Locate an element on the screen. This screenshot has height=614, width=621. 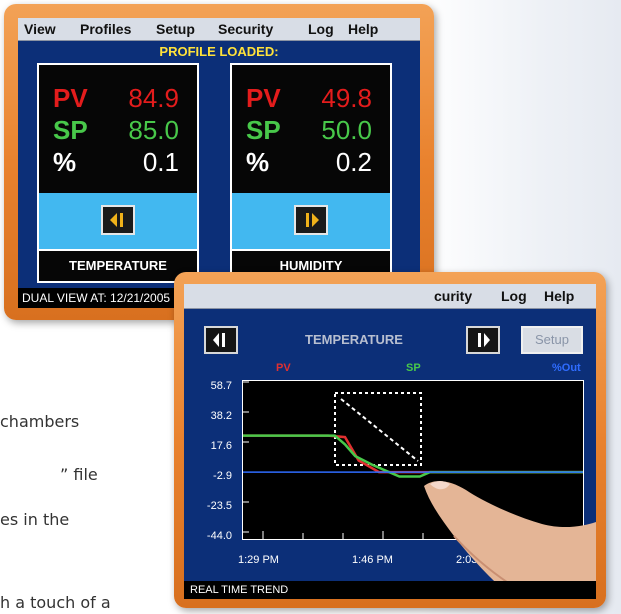
pointing-hand is located at coordinates (510, 540).